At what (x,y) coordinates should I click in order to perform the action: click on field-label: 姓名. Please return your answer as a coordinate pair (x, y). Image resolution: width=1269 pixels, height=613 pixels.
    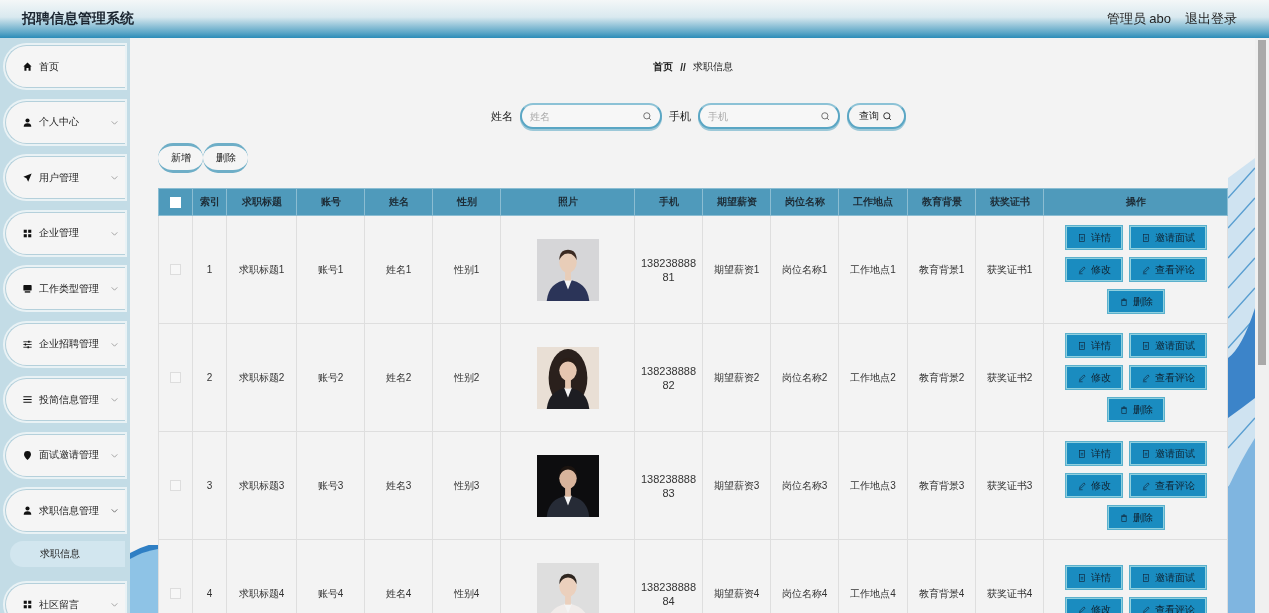
    Looking at the image, I should click on (501, 116).